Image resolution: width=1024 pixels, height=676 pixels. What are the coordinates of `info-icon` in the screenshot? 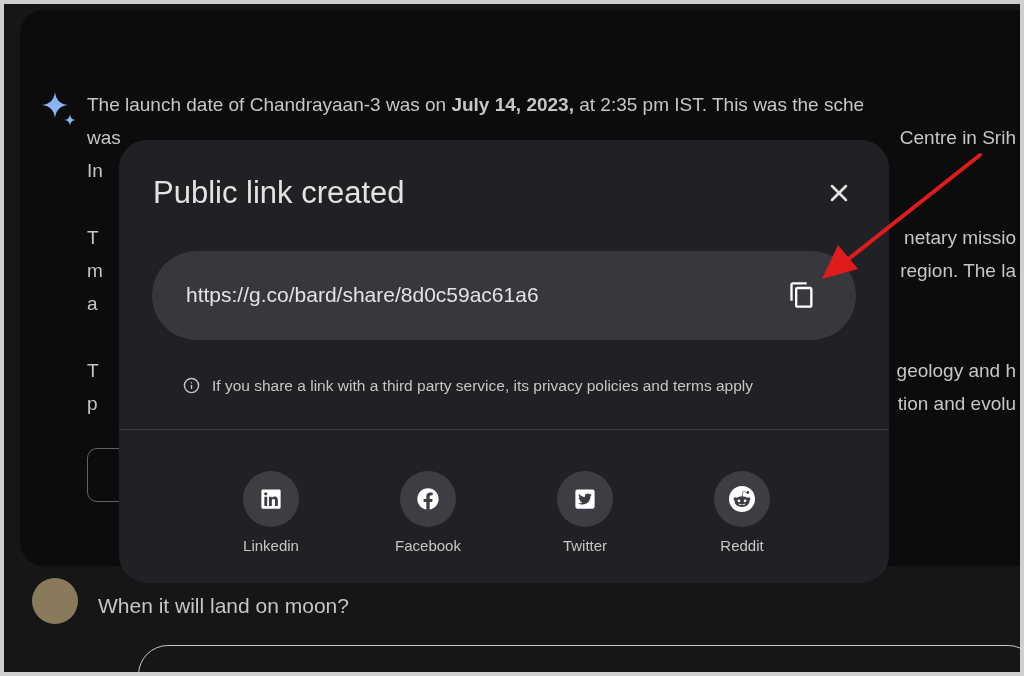 It's located at (191, 385).